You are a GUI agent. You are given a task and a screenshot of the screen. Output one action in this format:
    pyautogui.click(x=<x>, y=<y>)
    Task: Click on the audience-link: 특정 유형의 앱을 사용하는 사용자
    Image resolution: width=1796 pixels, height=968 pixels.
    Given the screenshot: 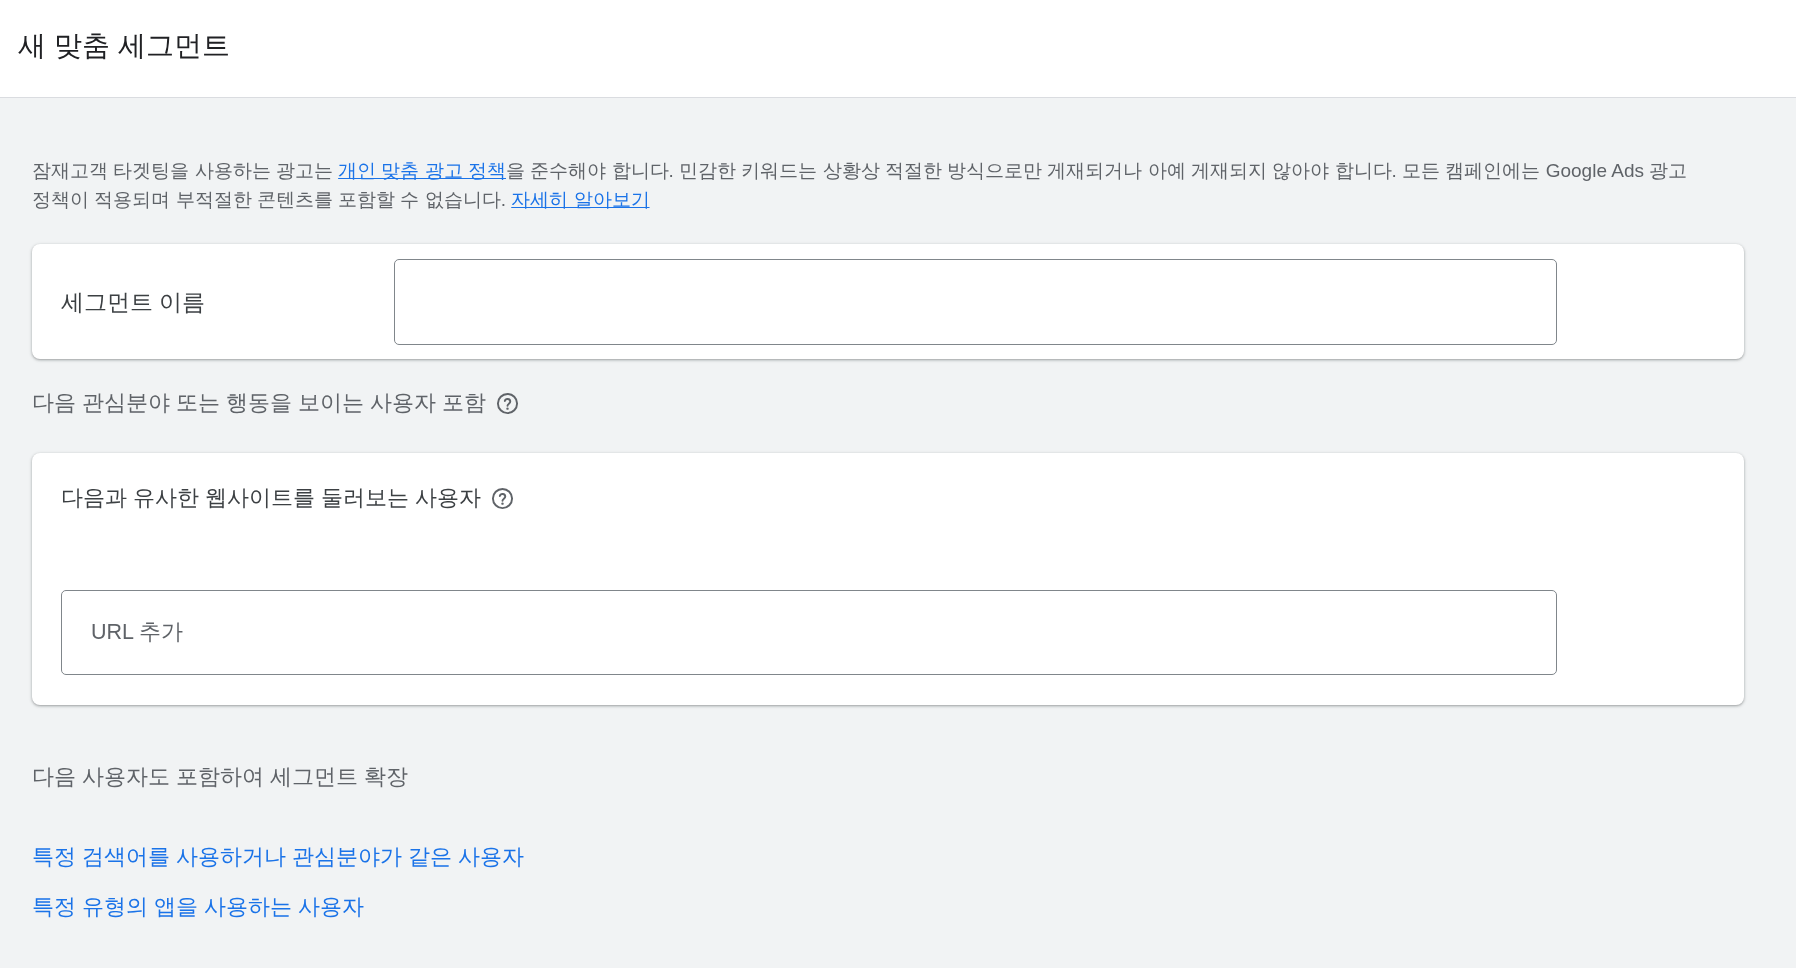 What is the action you would take?
    pyautogui.click(x=198, y=907)
    